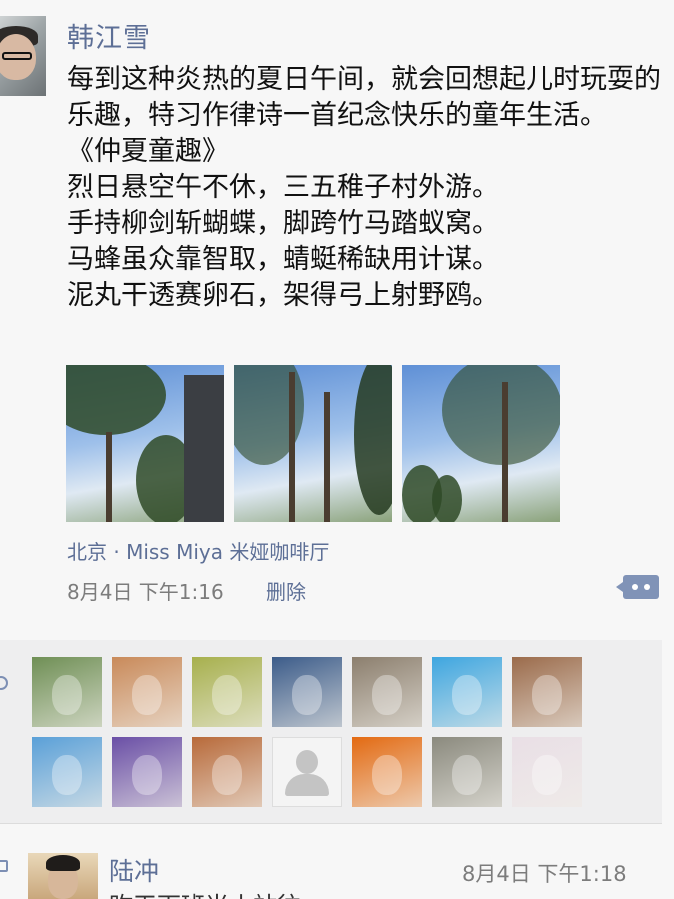 The height and width of the screenshot is (899, 674). What do you see at coordinates (145, 592) in the screenshot?
I see `post-time: 8月4日 下午1:16` at bounding box center [145, 592].